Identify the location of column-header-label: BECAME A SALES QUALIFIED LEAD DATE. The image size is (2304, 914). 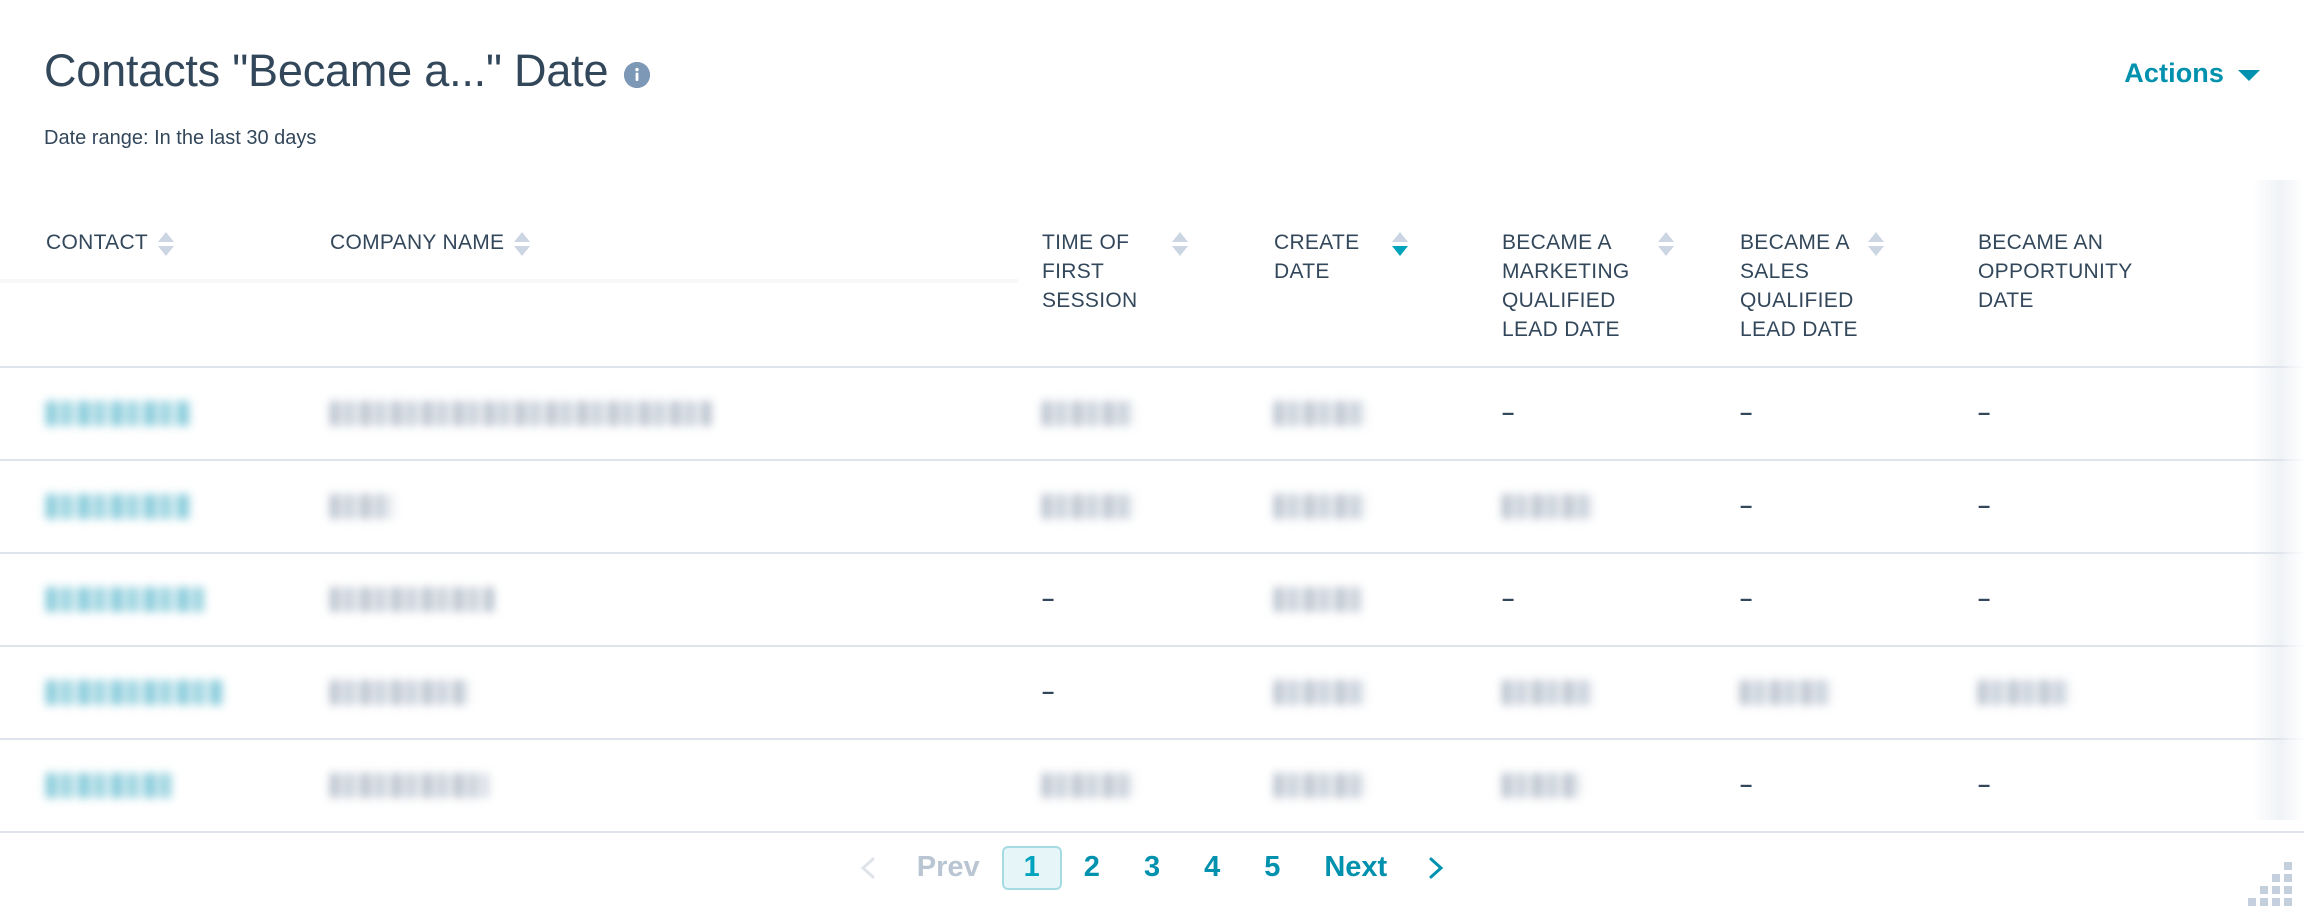
(1799, 286).